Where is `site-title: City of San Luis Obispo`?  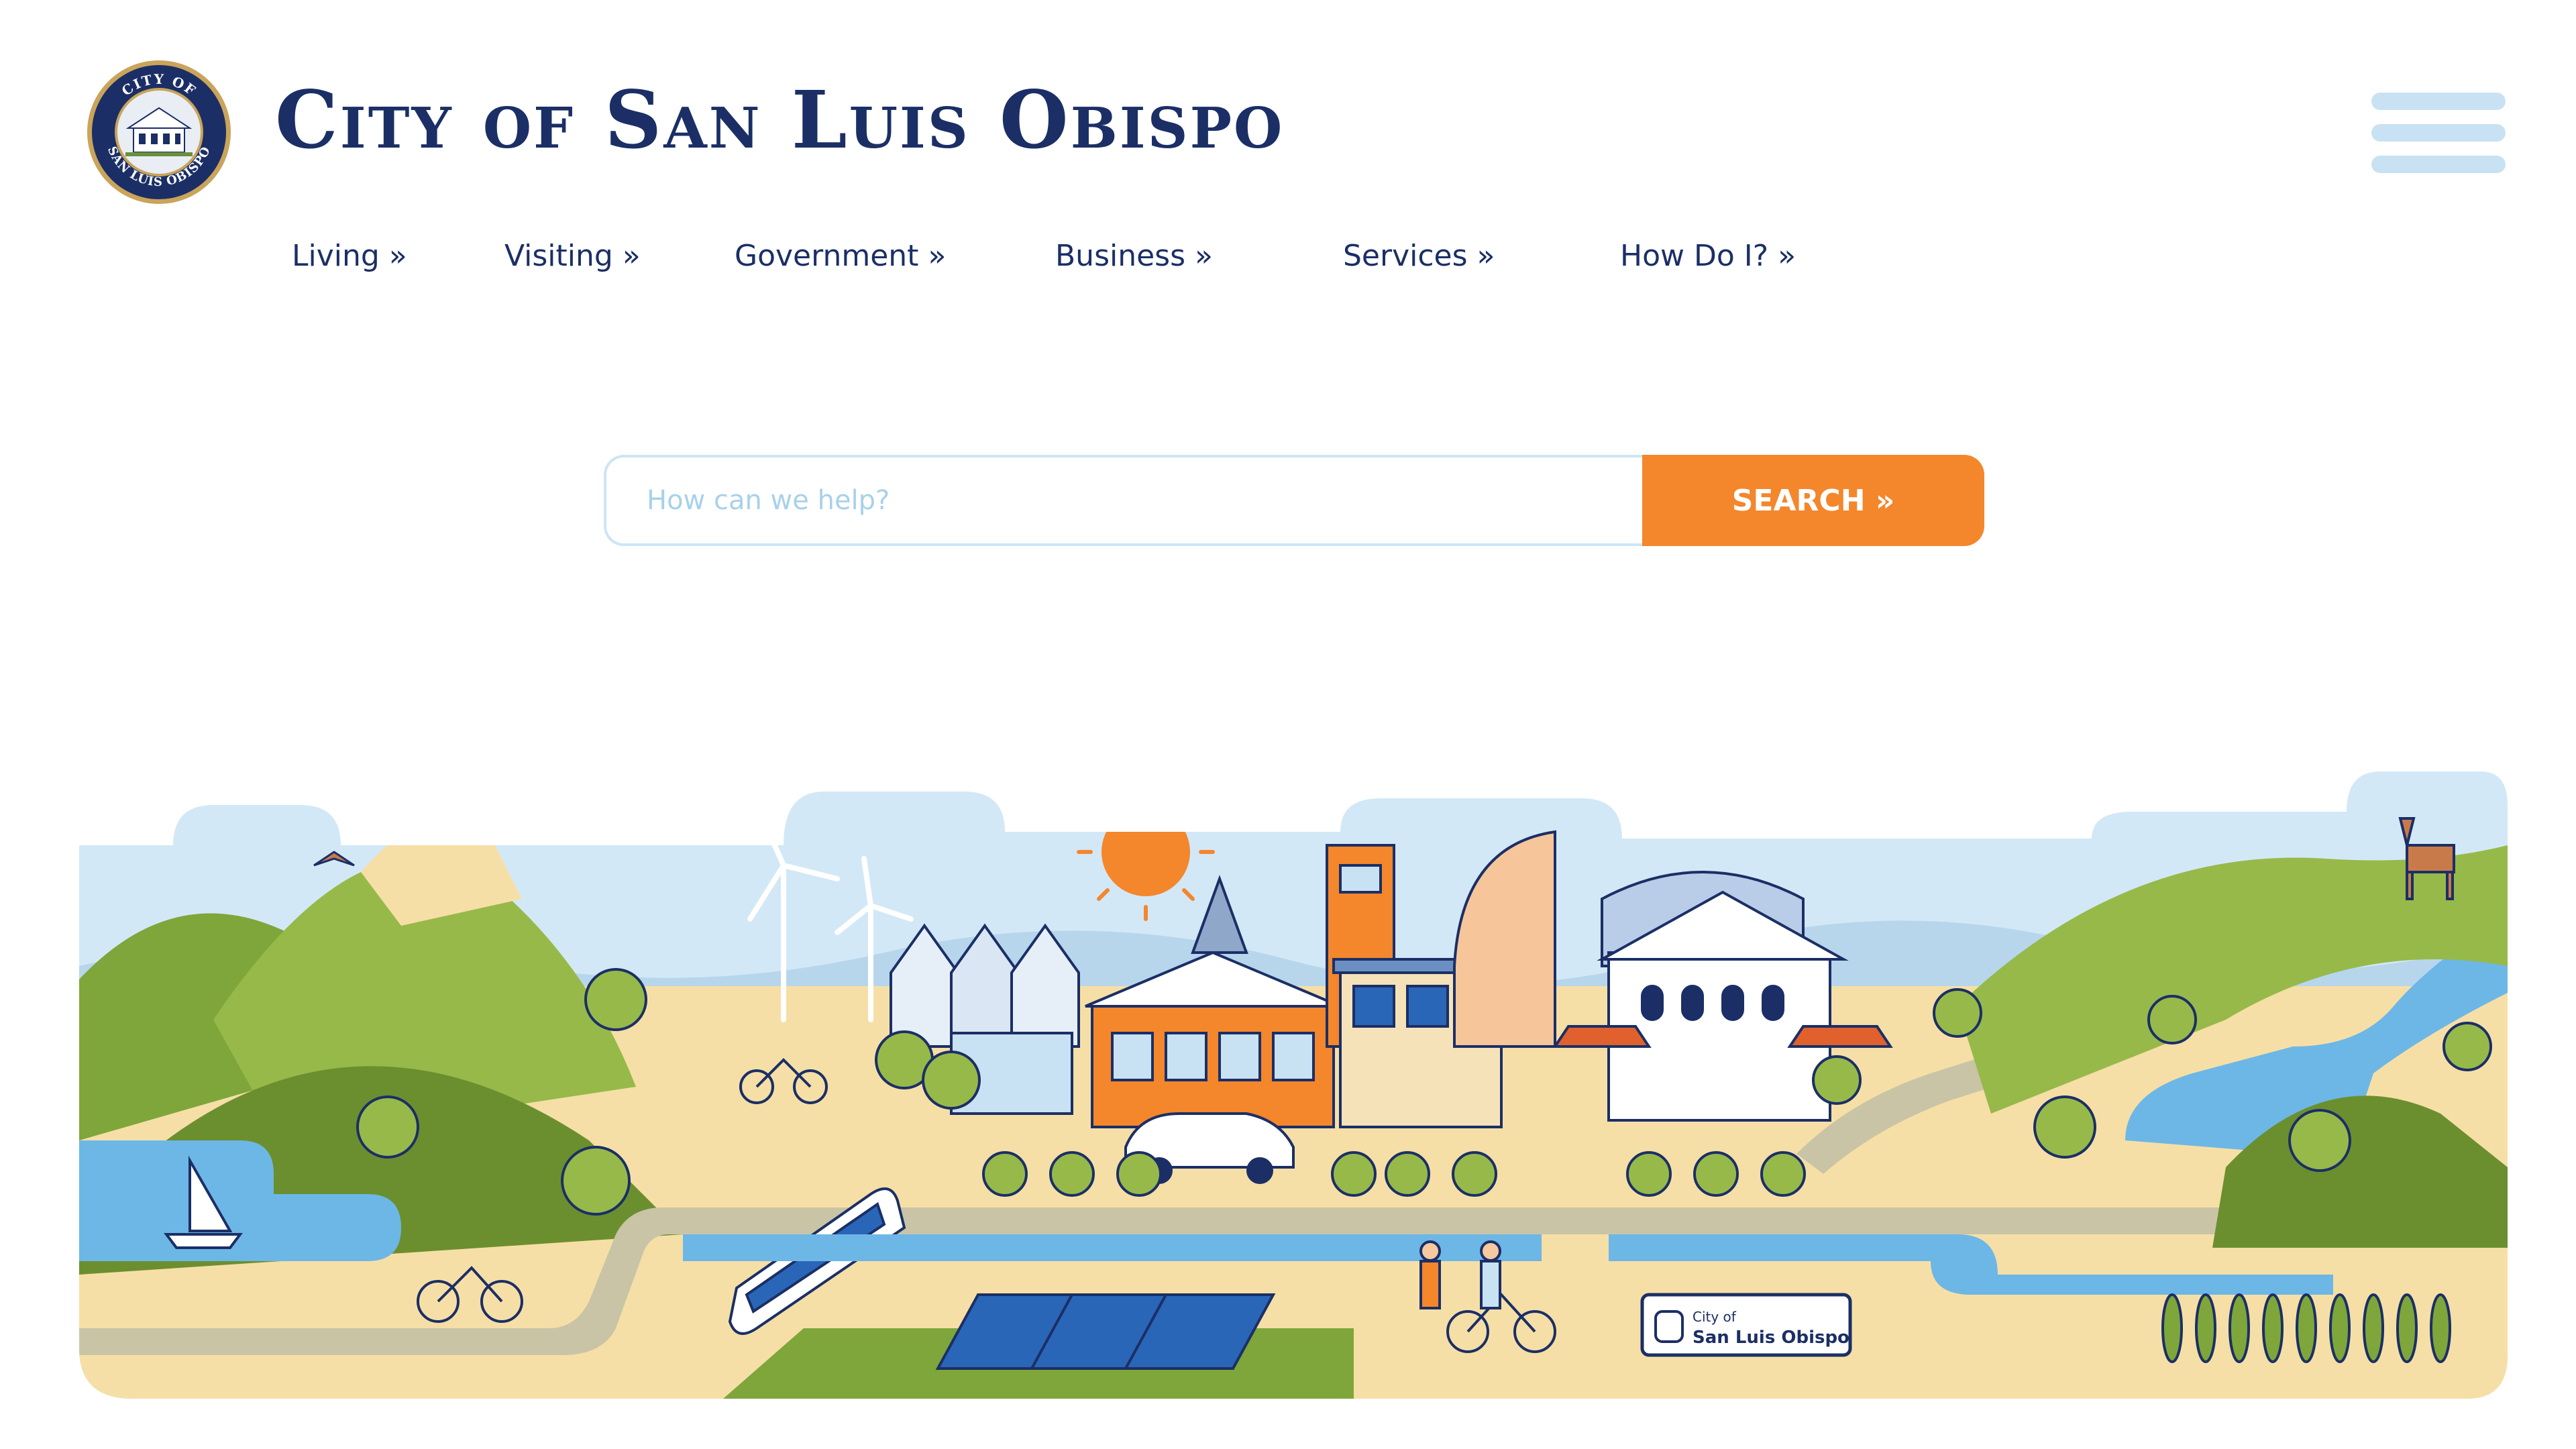
site-title: City of San Luis Obispo is located at coordinates (779, 120).